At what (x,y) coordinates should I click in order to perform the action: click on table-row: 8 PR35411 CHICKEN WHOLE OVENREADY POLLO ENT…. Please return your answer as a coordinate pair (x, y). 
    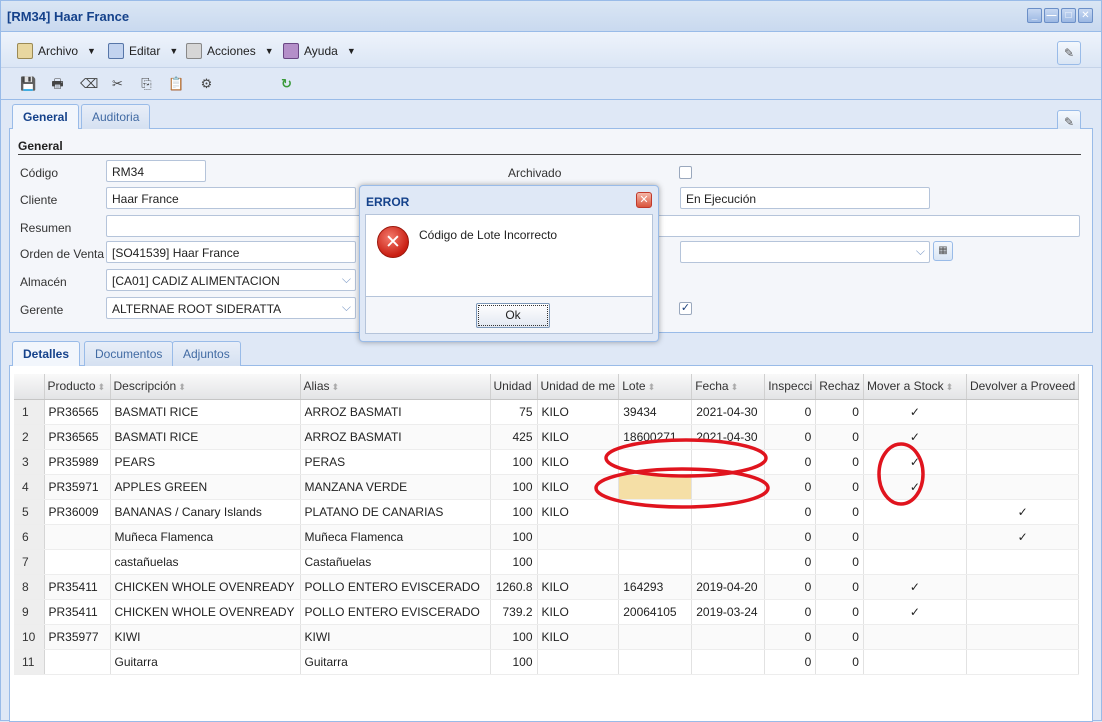
    Looking at the image, I should click on (547, 587).